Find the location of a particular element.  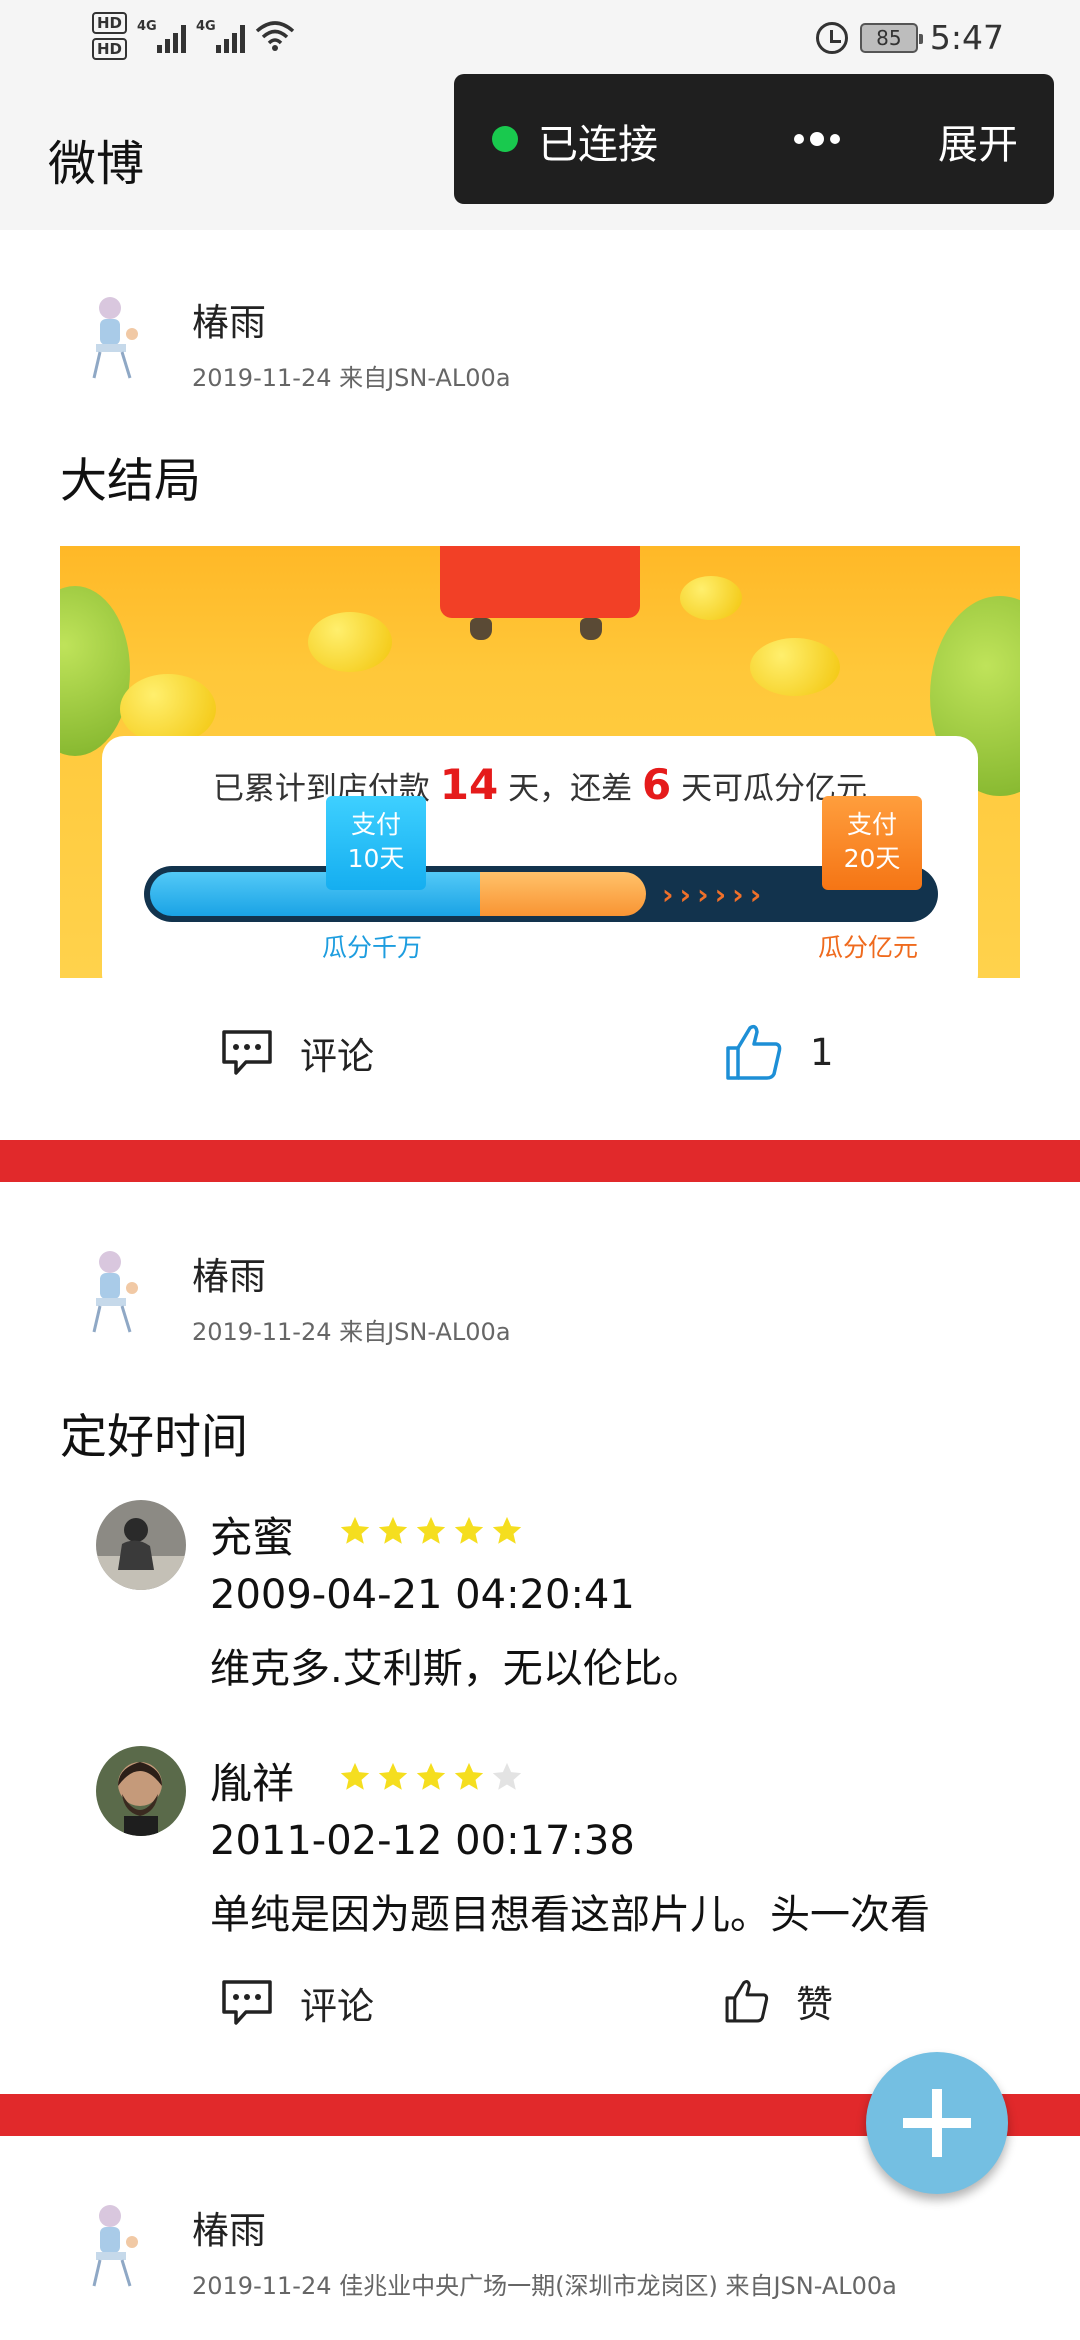

username: 椿雨 is located at coordinates (229, 2227).